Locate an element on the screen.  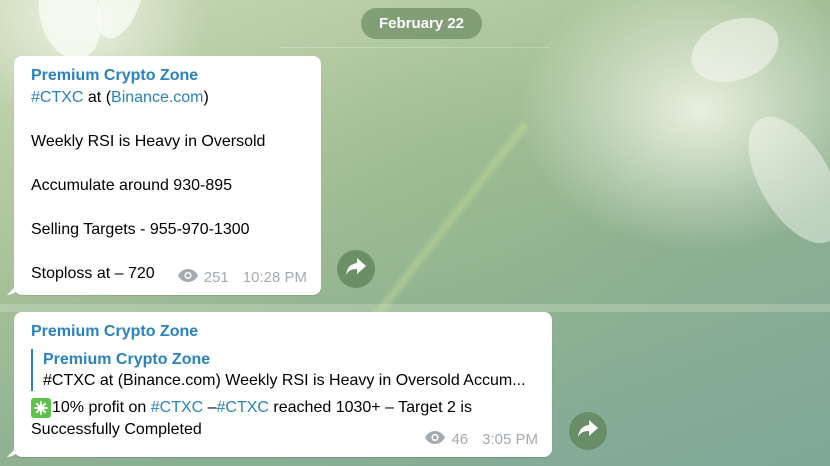
message-line: Selling Targets - 955-970-1300 is located at coordinates (140, 229).